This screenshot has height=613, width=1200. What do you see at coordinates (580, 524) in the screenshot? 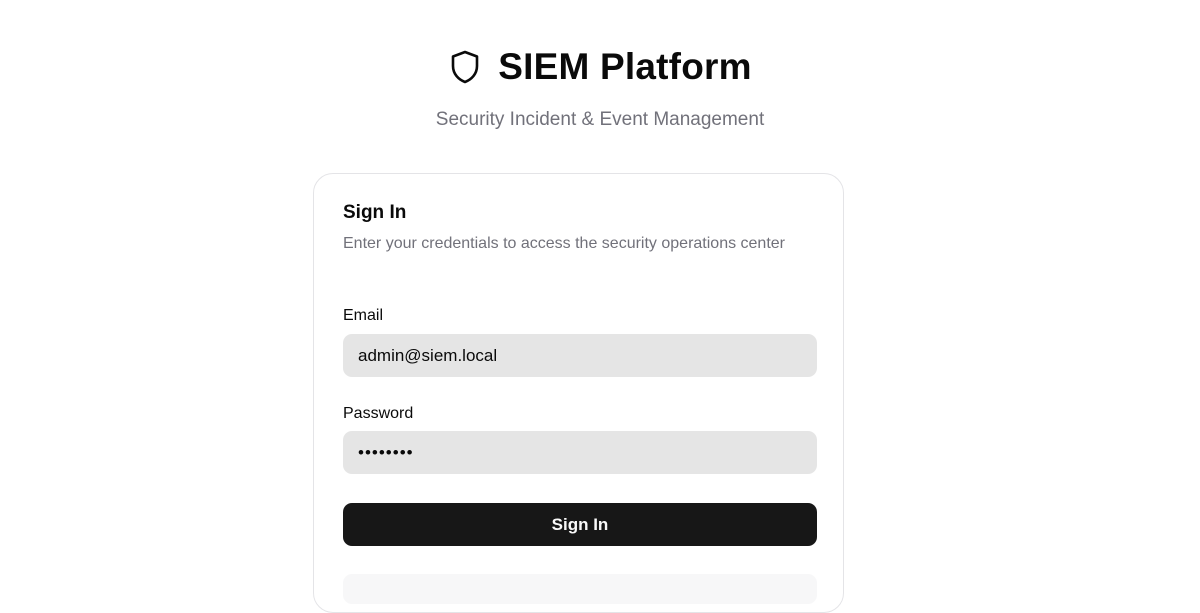
I see `sign-in-button: Sign In` at bounding box center [580, 524].